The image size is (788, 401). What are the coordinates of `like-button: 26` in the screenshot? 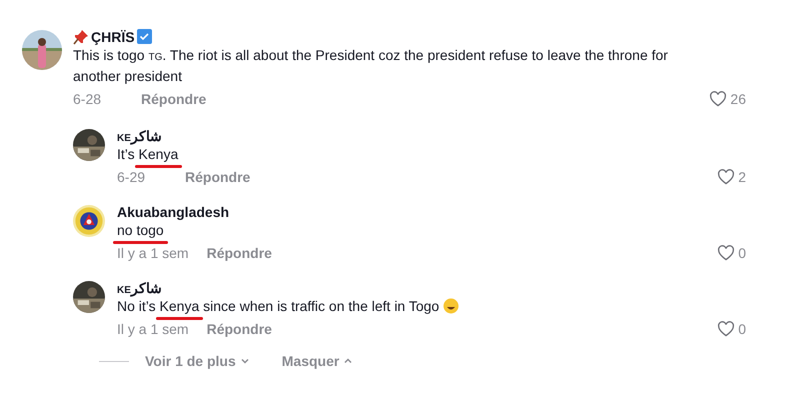 It's located at (727, 99).